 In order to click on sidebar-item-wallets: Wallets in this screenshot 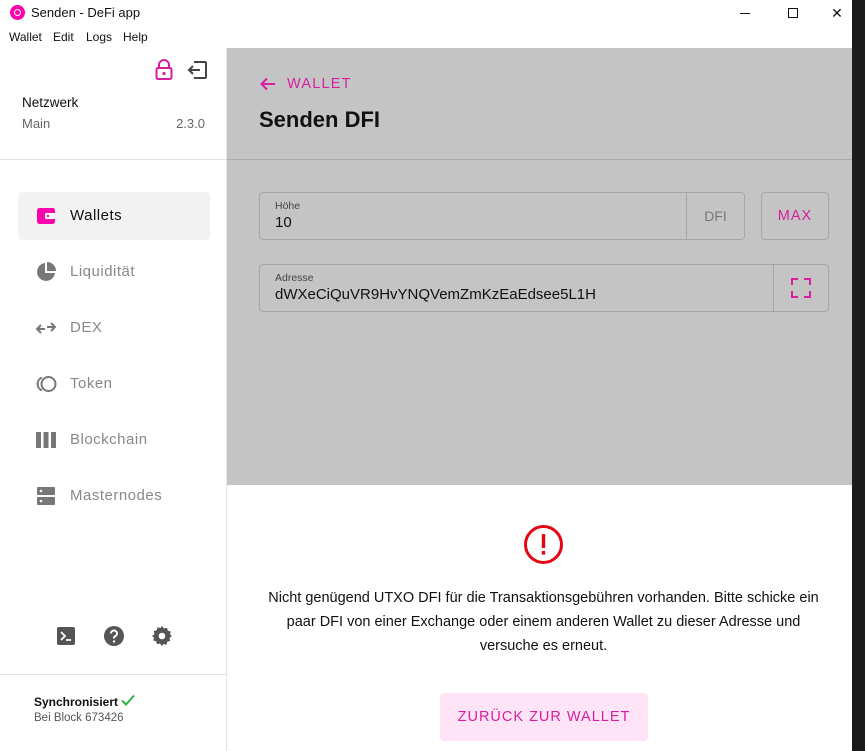, I will do `click(114, 216)`.